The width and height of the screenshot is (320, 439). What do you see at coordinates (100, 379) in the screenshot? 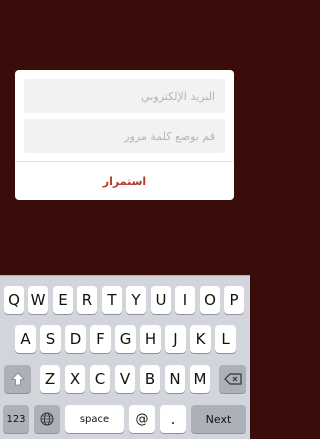
I see `key-c: C` at bounding box center [100, 379].